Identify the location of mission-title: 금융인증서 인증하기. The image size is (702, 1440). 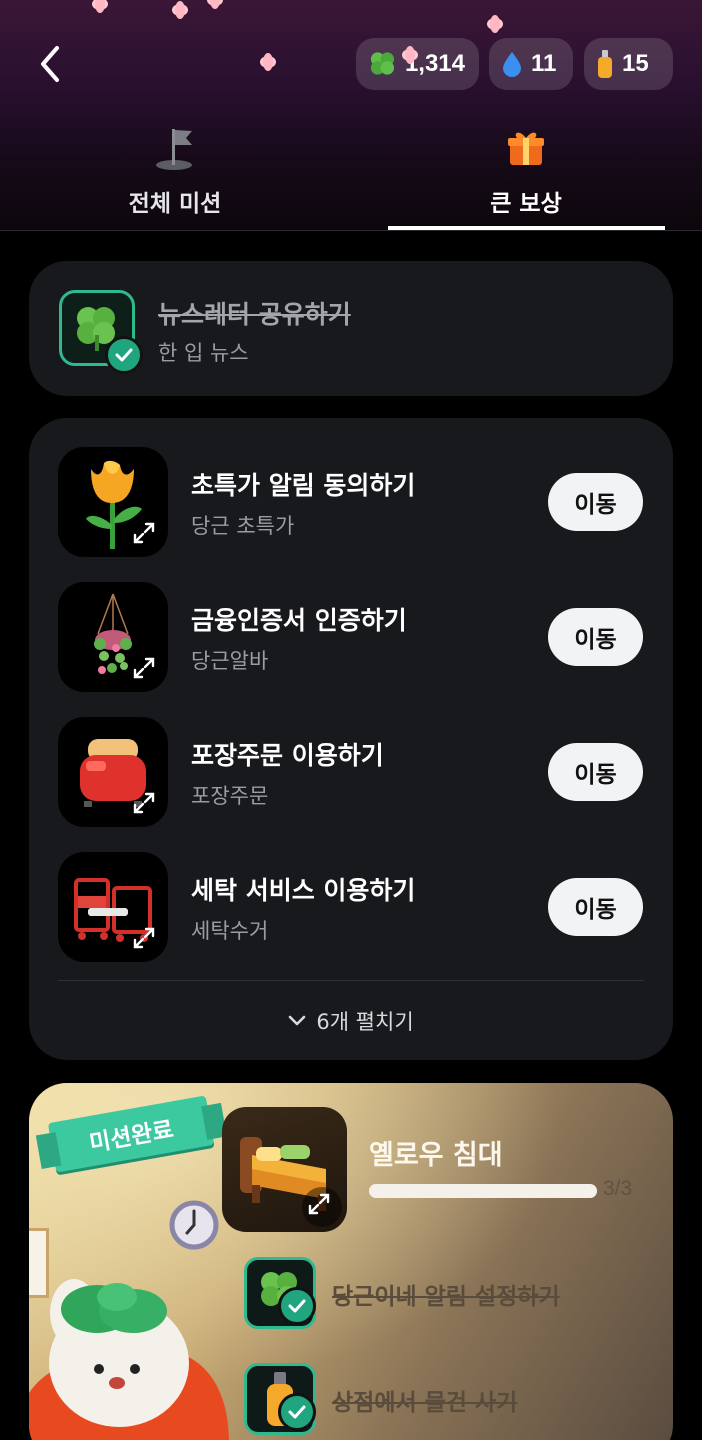
(299, 620).